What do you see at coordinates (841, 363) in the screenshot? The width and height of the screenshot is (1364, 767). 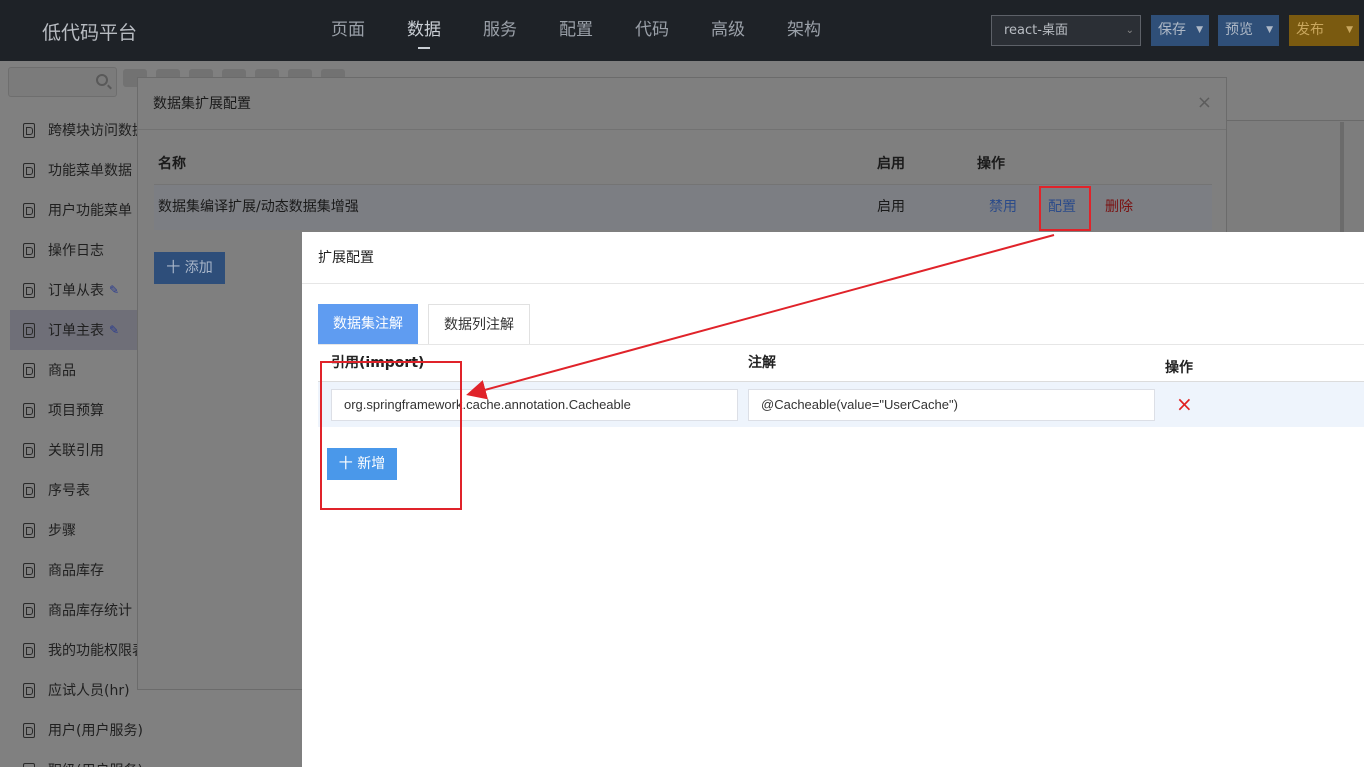 I see `annotation-table-header: 引用(import) 注解 操作` at bounding box center [841, 363].